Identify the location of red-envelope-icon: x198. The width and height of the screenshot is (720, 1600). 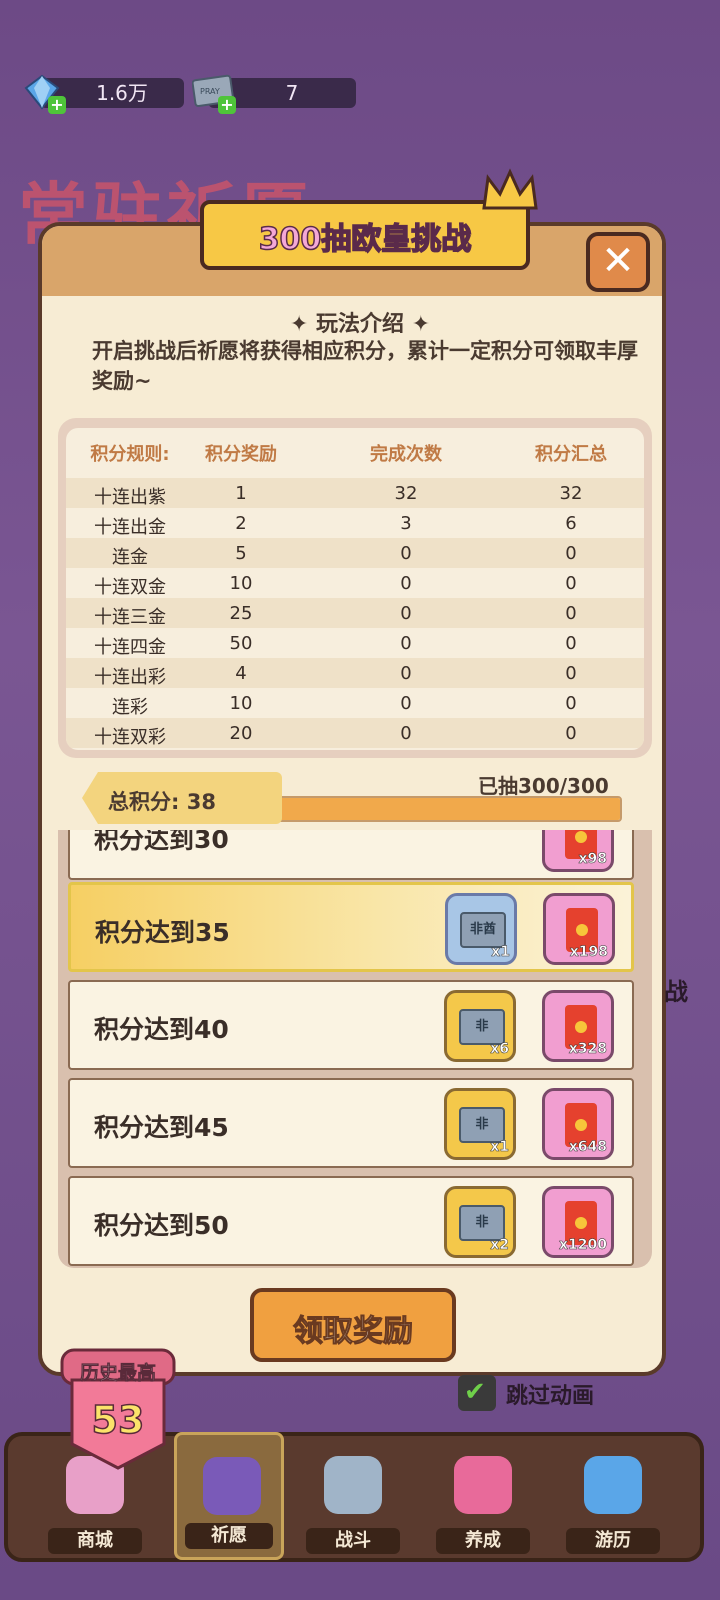
(579, 929).